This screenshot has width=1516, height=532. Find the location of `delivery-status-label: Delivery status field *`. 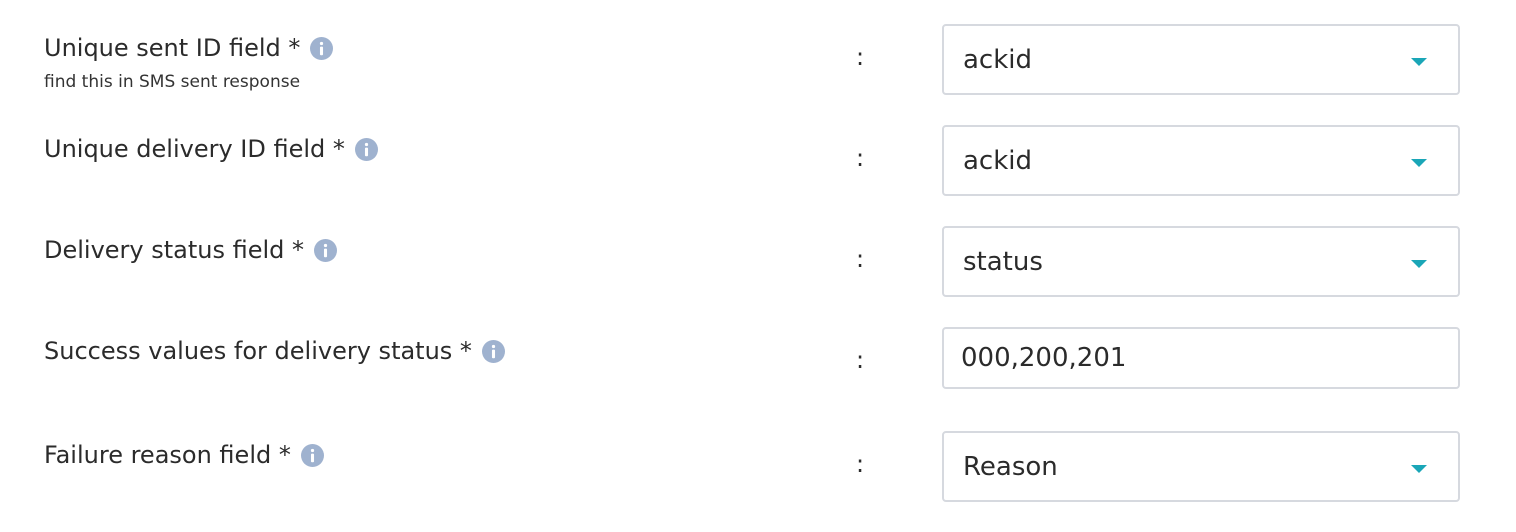

delivery-status-label: Delivery status field * is located at coordinates (174, 250).